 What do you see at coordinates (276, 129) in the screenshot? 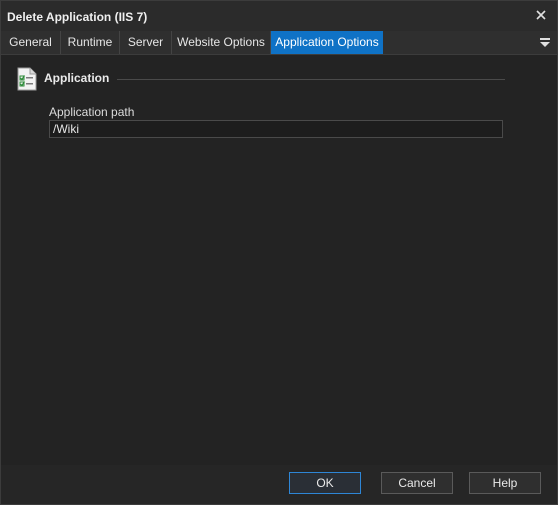
I see `application-path-input` at bounding box center [276, 129].